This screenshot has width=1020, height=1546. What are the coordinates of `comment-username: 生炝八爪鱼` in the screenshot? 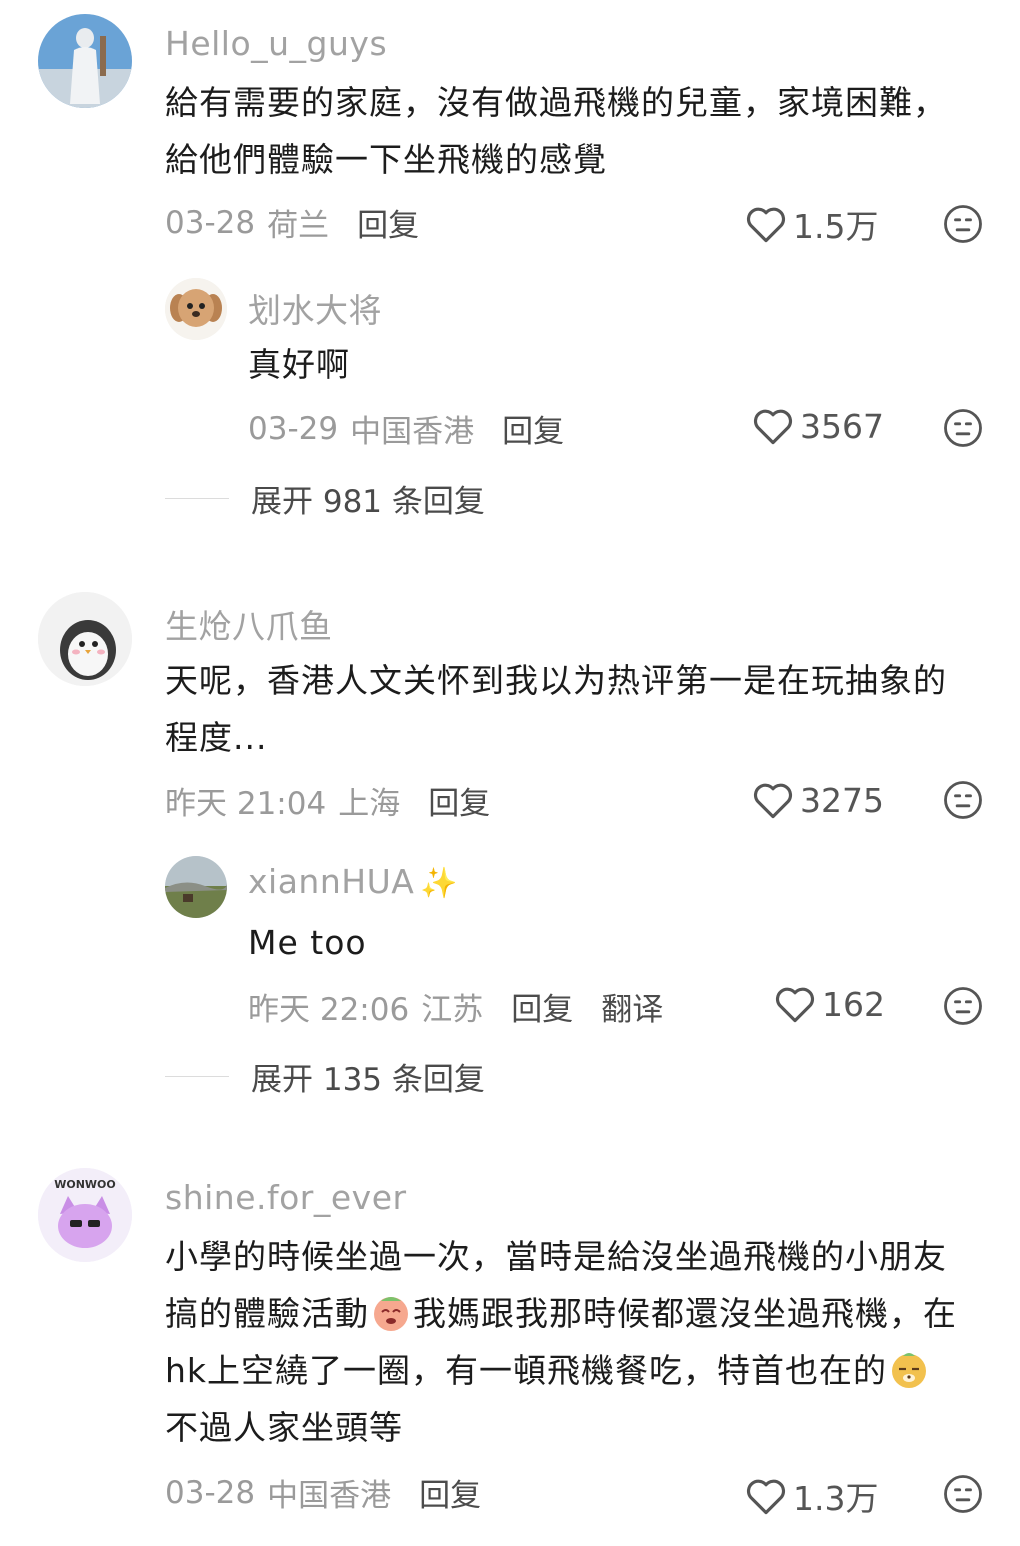 It's located at (249, 624).